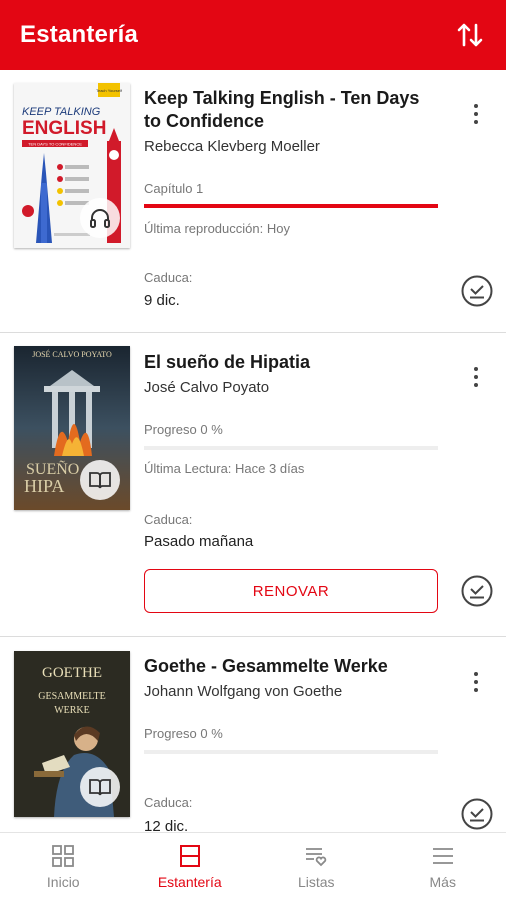 The width and height of the screenshot is (506, 900). What do you see at coordinates (243, 691) in the screenshot?
I see `book-author: Johann Wolfgang von Goethe` at bounding box center [243, 691].